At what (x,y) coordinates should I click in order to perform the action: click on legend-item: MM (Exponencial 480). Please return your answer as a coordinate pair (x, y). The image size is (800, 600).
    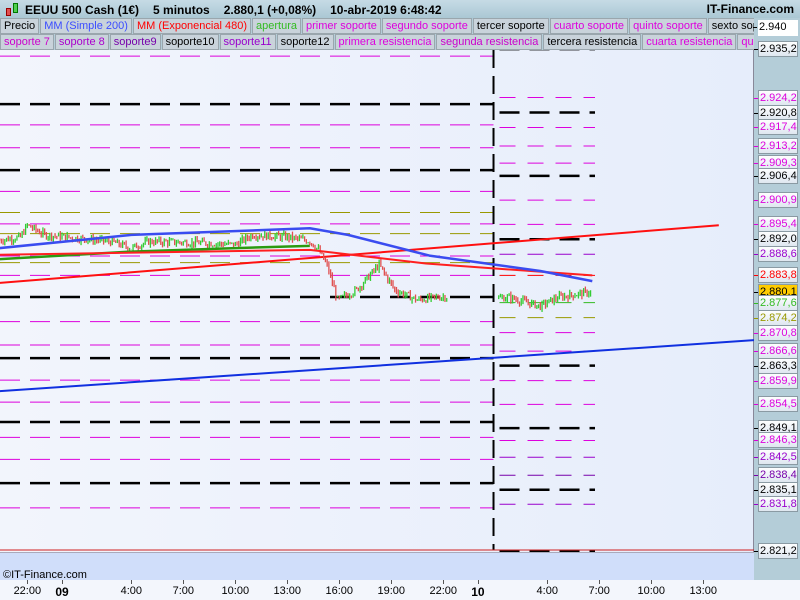
    Looking at the image, I should click on (191, 26).